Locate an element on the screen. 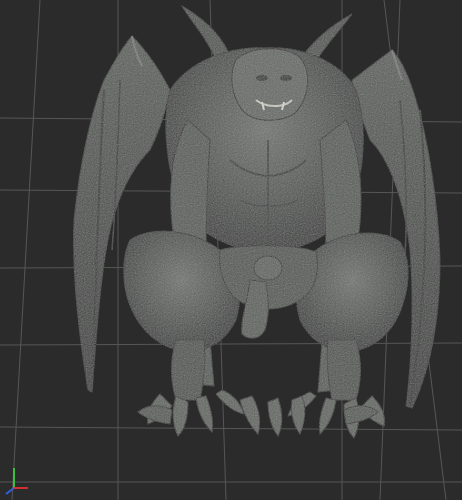 The image size is (462, 500). axis-gizmo-icon is located at coordinates (16, 481).